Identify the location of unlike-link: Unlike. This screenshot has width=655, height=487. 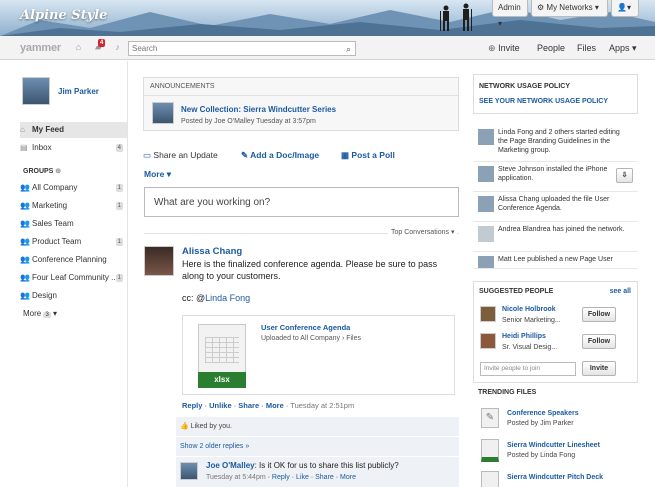
(220, 405).